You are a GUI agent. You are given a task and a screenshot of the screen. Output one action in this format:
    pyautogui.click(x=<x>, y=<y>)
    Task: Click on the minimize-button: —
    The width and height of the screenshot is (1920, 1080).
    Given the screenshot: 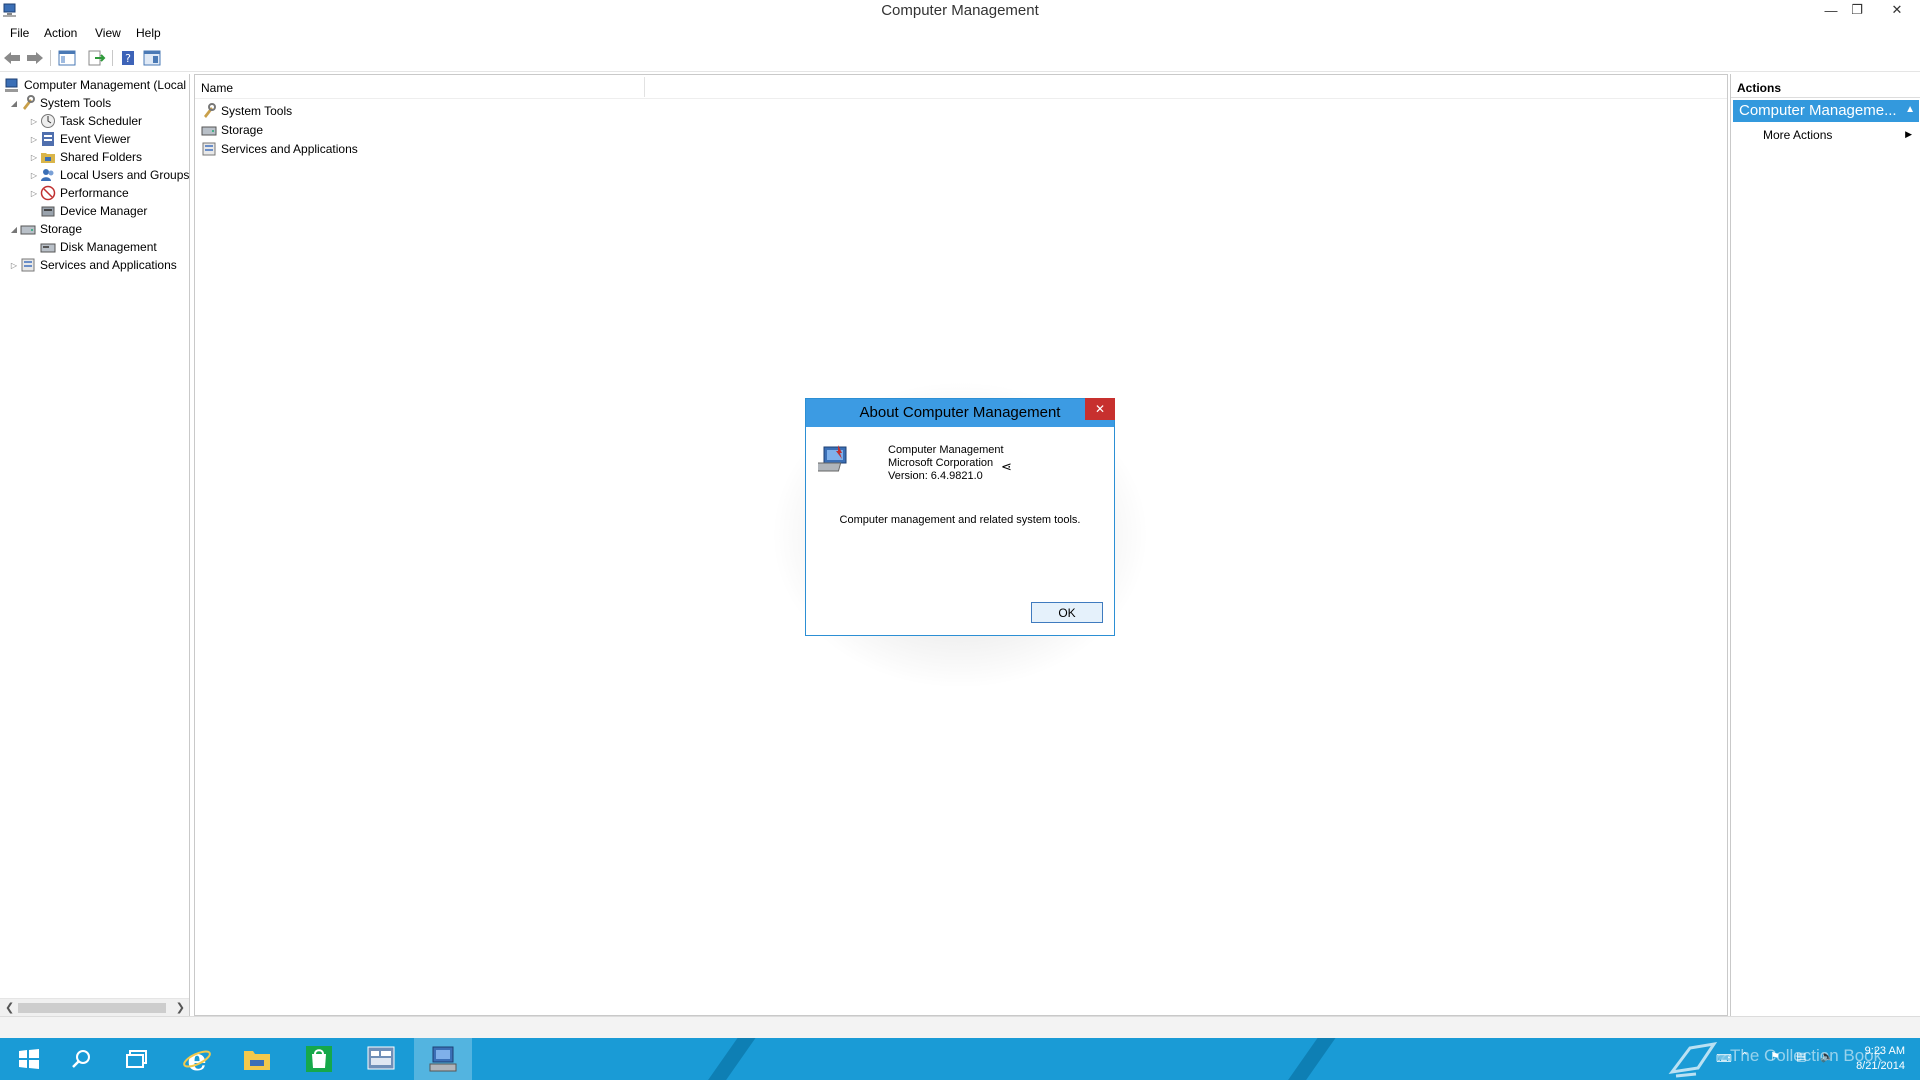 What is the action you would take?
    pyautogui.click(x=1831, y=10)
    